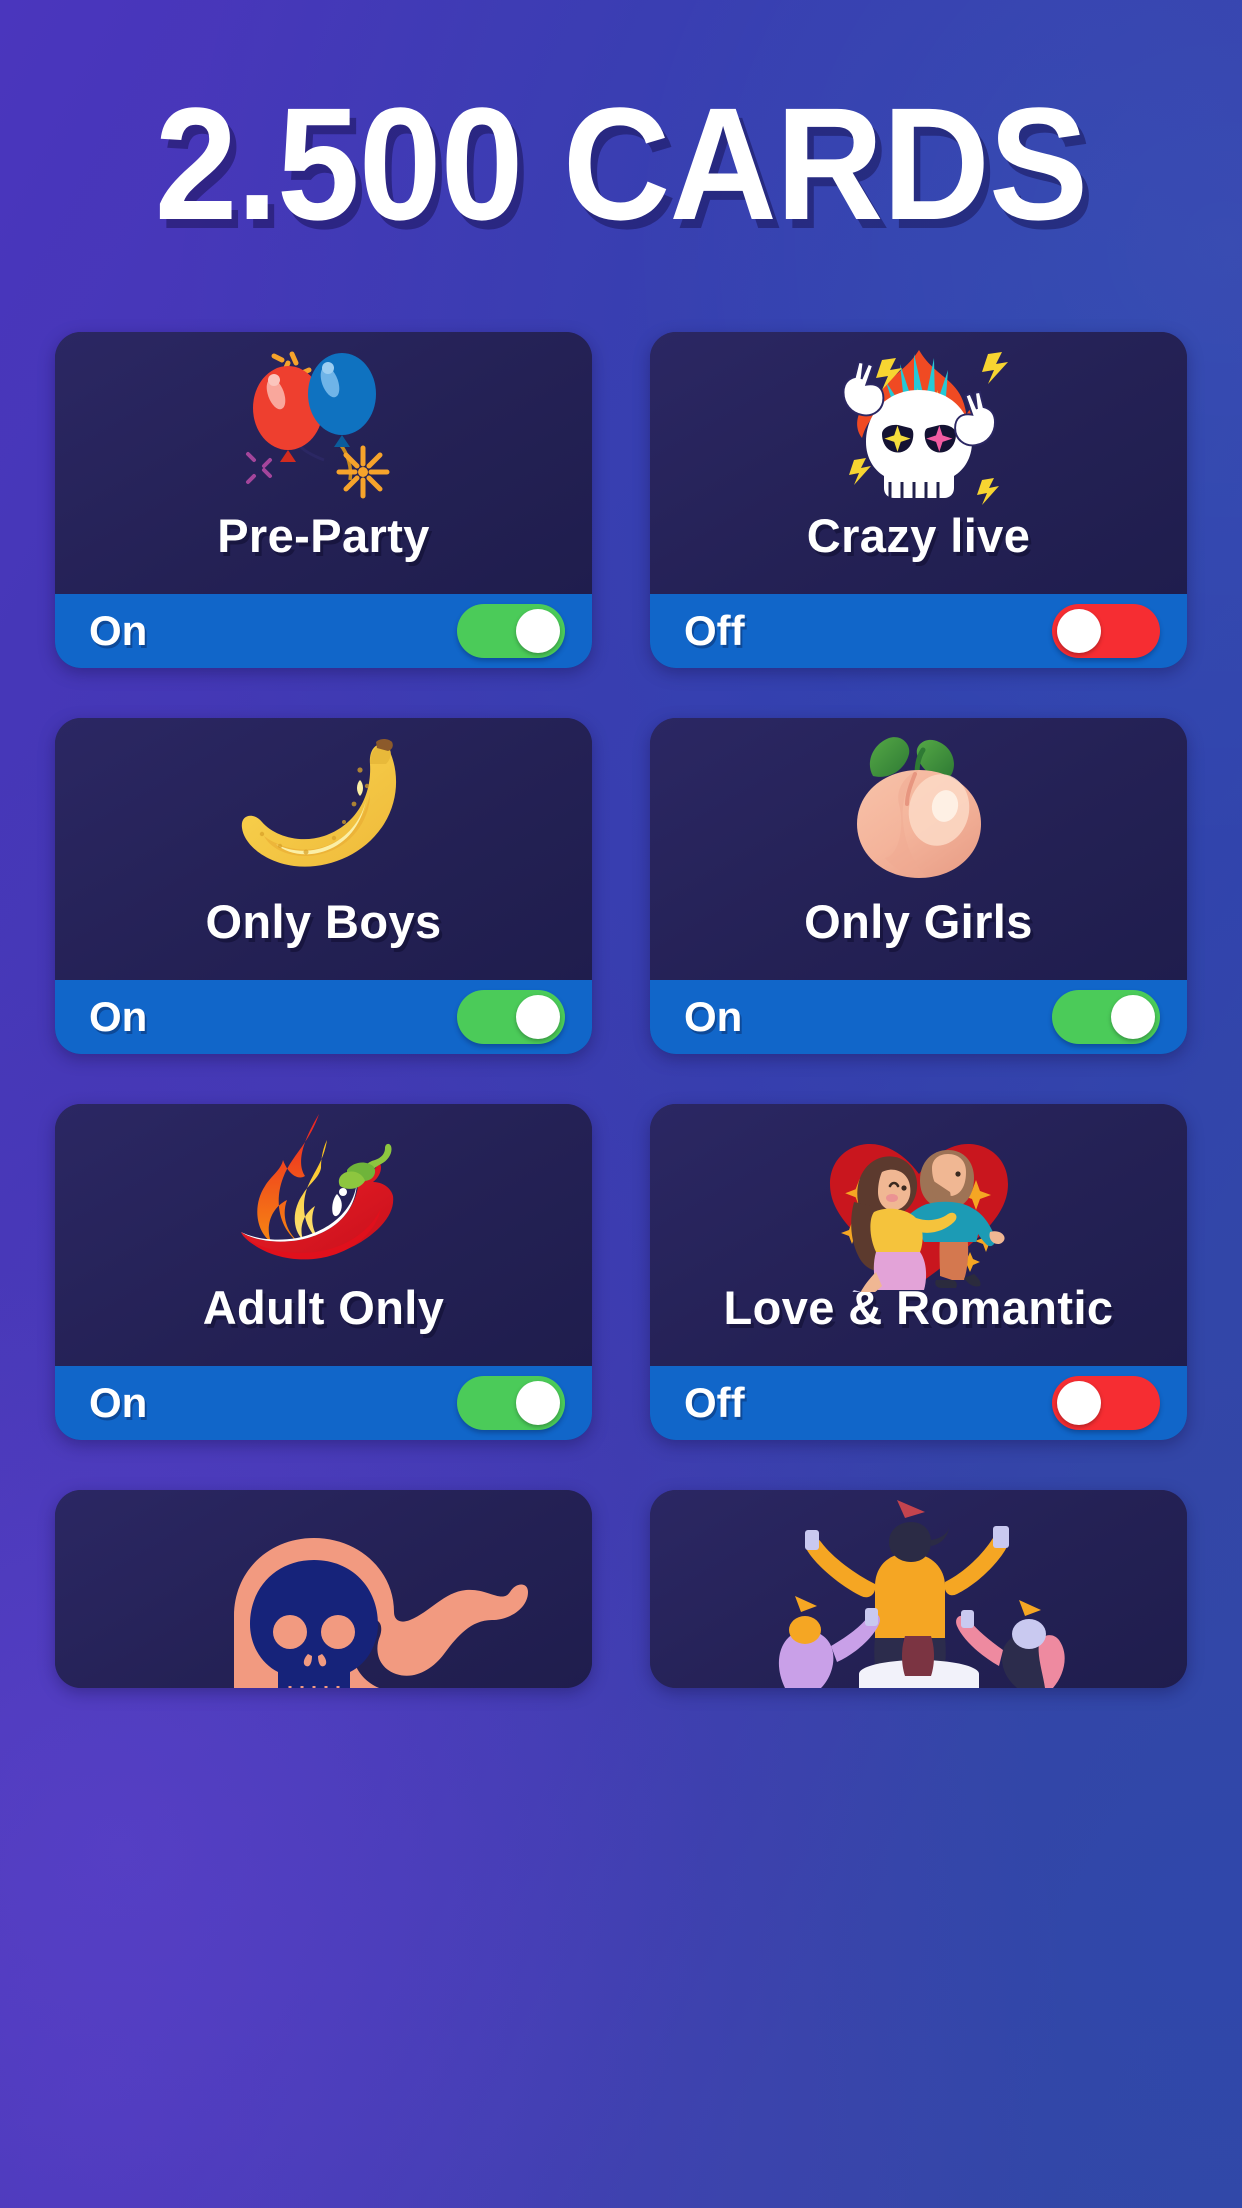 The width and height of the screenshot is (1242, 2208). What do you see at coordinates (323, 921) in the screenshot?
I see `card-title: Only Boys` at bounding box center [323, 921].